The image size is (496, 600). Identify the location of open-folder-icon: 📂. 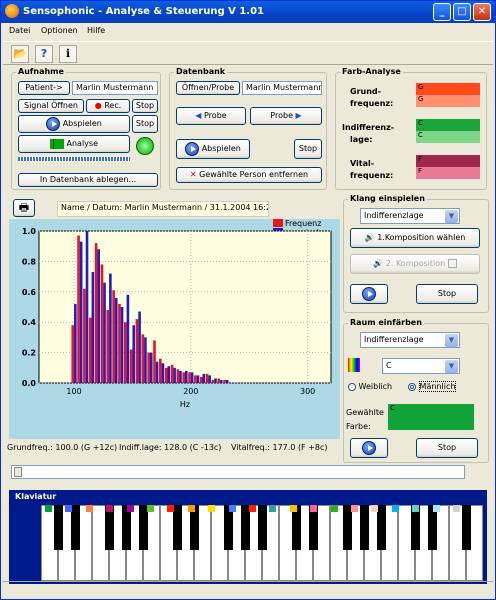
(20, 54).